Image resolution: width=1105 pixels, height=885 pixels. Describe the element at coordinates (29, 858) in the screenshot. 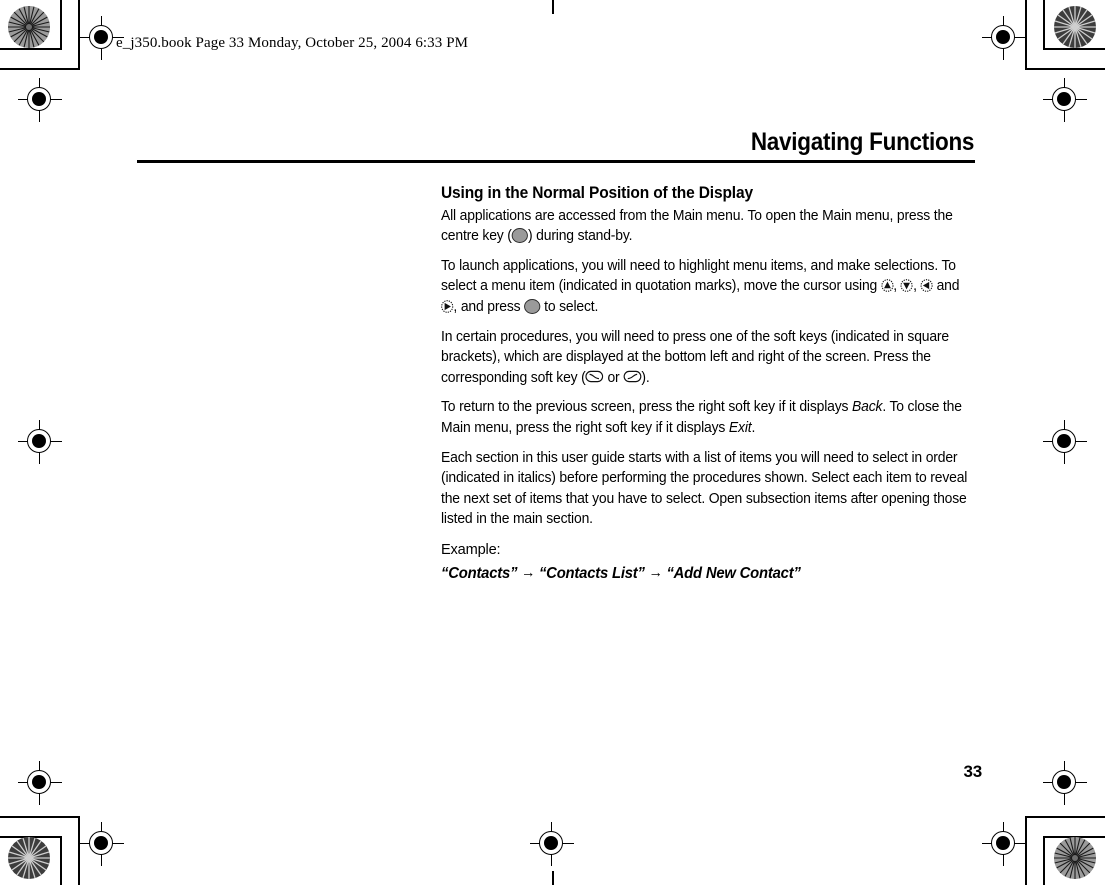

I see `star-density-target-bottom-left` at that location.